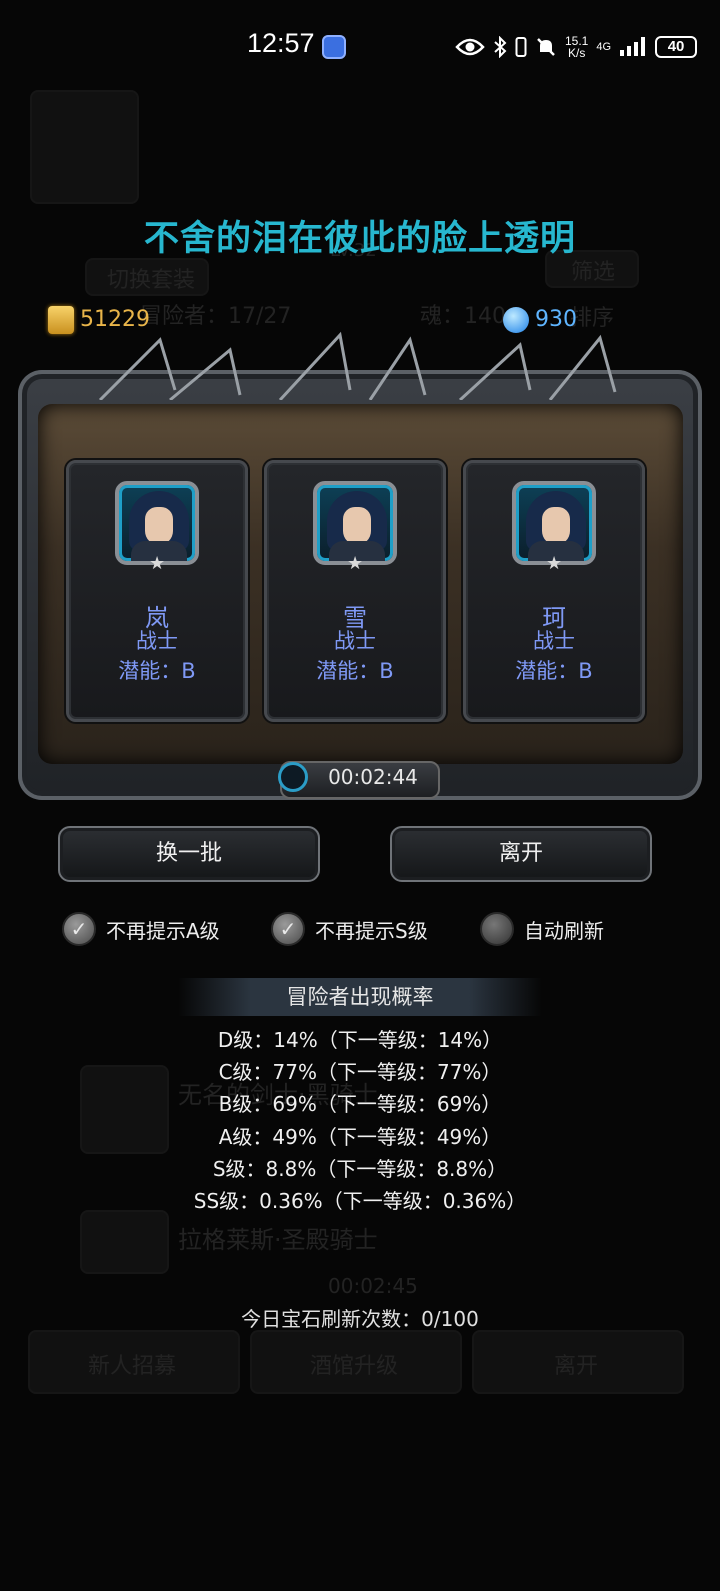  I want to click on status-time: 12:57, so click(281, 43).